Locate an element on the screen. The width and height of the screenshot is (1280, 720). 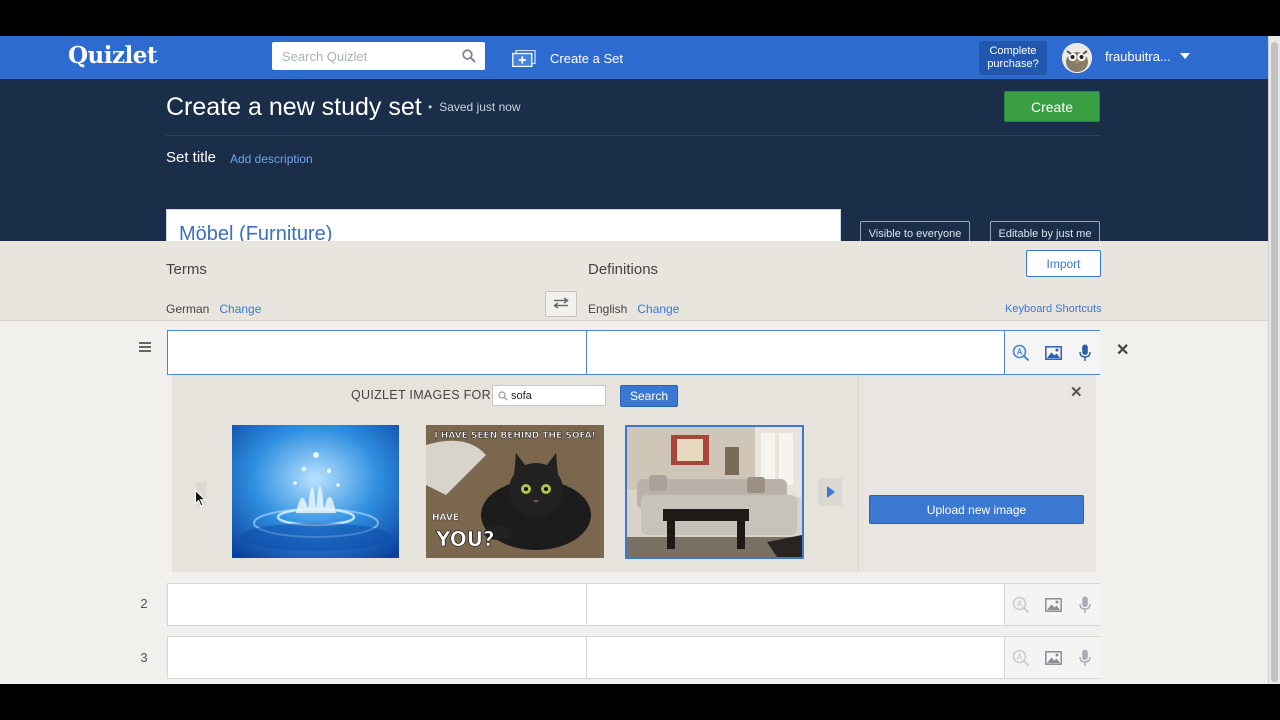
definition-language-change-link: Change is located at coordinates (658, 309).